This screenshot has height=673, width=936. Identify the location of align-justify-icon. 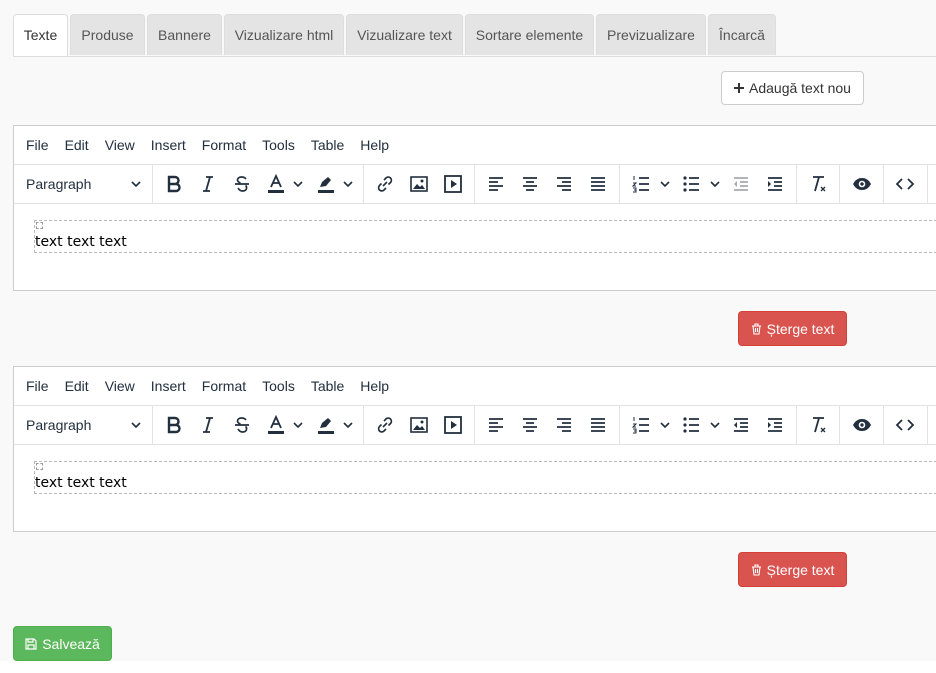
(598, 184).